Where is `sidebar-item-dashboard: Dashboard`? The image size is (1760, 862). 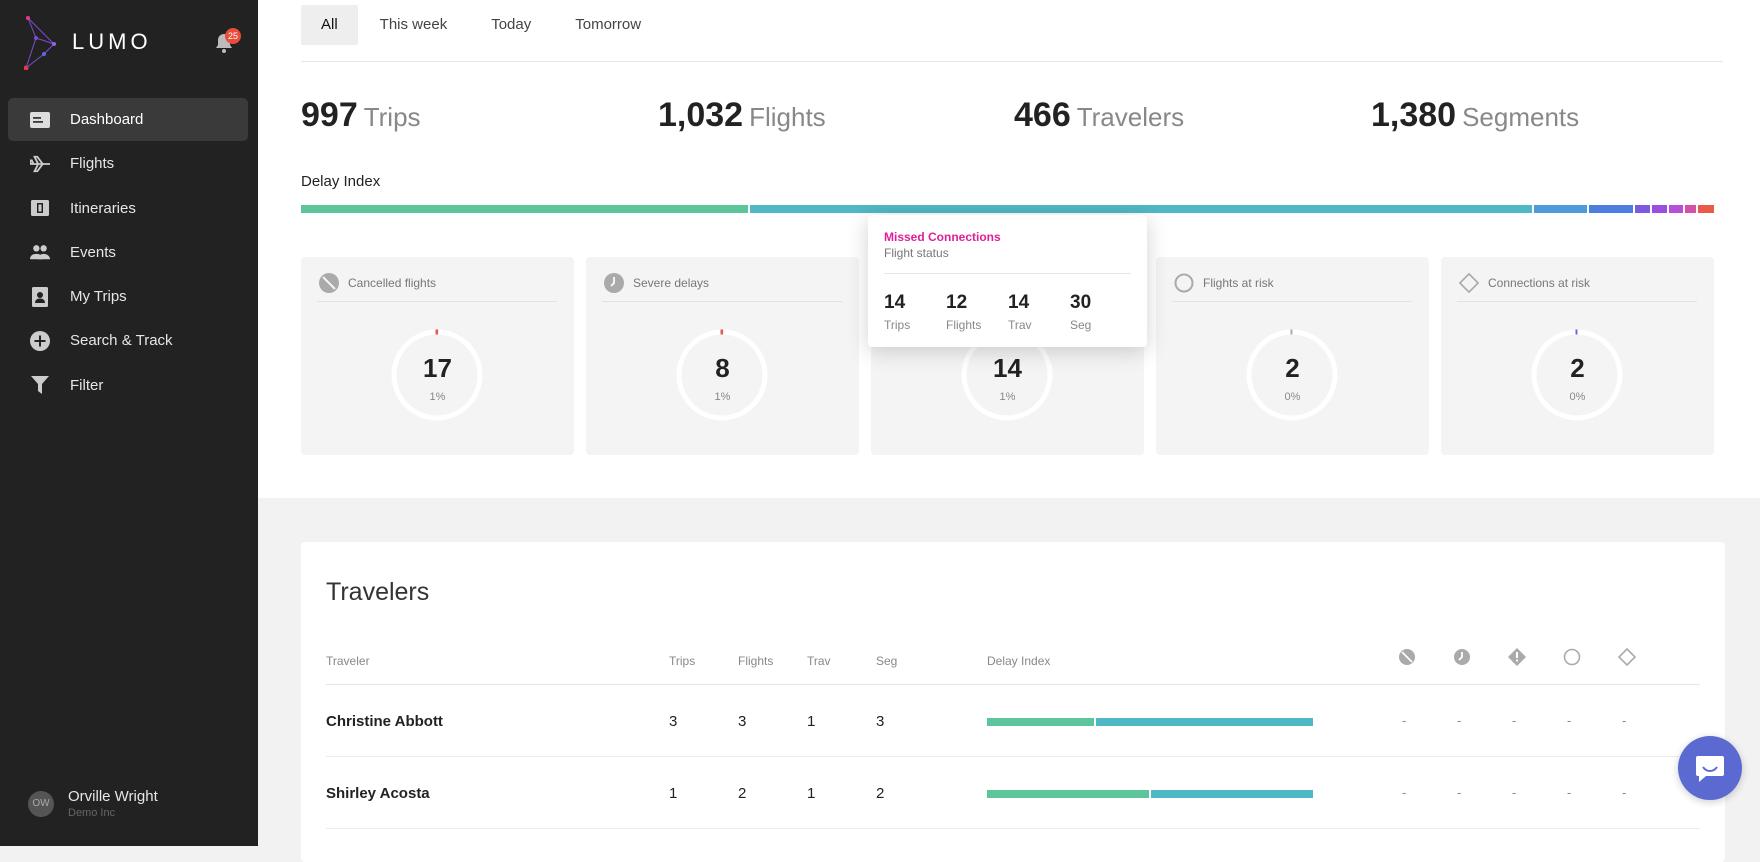 sidebar-item-dashboard: Dashboard is located at coordinates (128, 119).